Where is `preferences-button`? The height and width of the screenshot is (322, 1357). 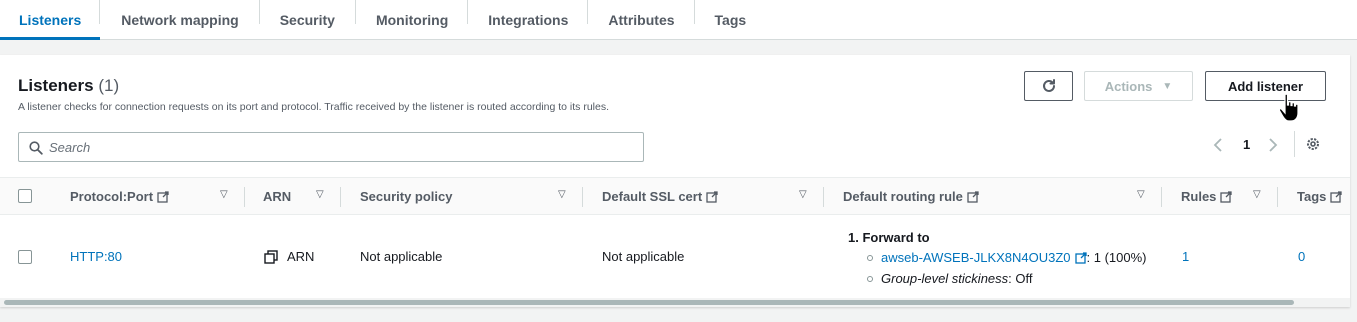 preferences-button is located at coordinates (1313, 145).